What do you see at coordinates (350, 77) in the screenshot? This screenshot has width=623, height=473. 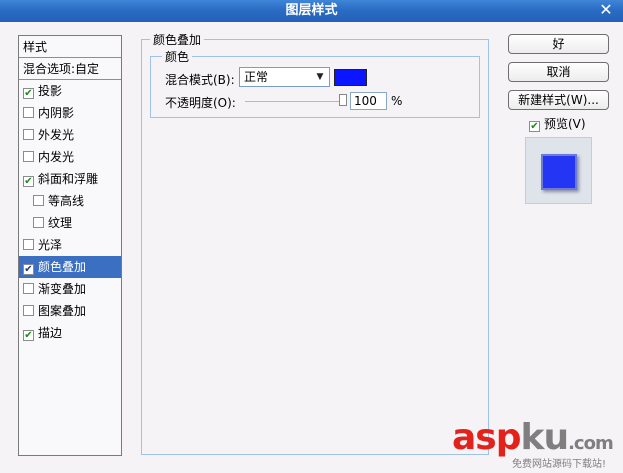 I see `overlay-color-swatch` at bounding box center [350, 77].